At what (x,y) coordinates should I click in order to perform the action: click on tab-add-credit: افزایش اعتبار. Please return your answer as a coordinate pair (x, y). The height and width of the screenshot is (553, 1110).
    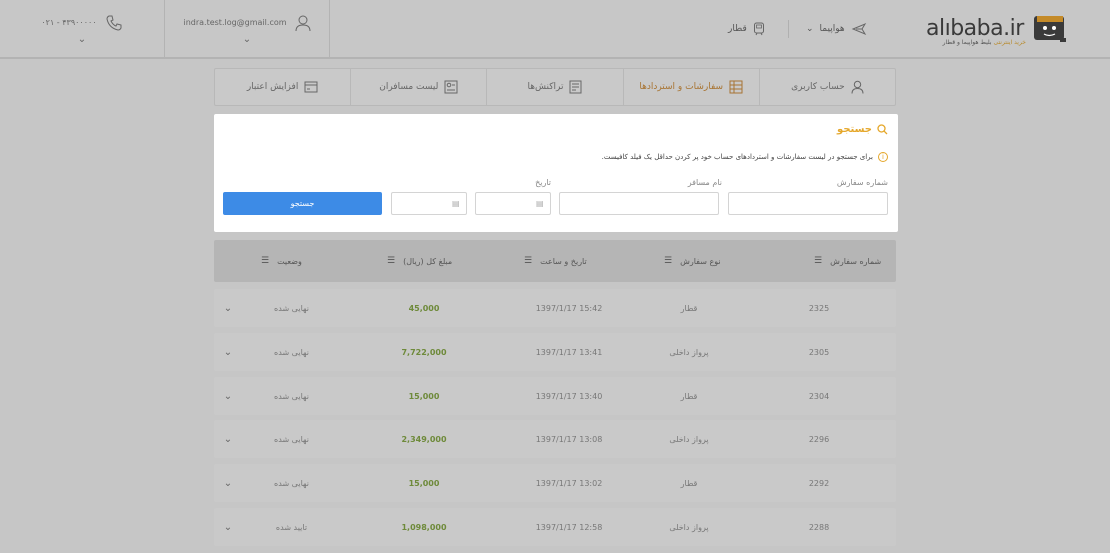
    Looking at the image, I should click on (282, 87).